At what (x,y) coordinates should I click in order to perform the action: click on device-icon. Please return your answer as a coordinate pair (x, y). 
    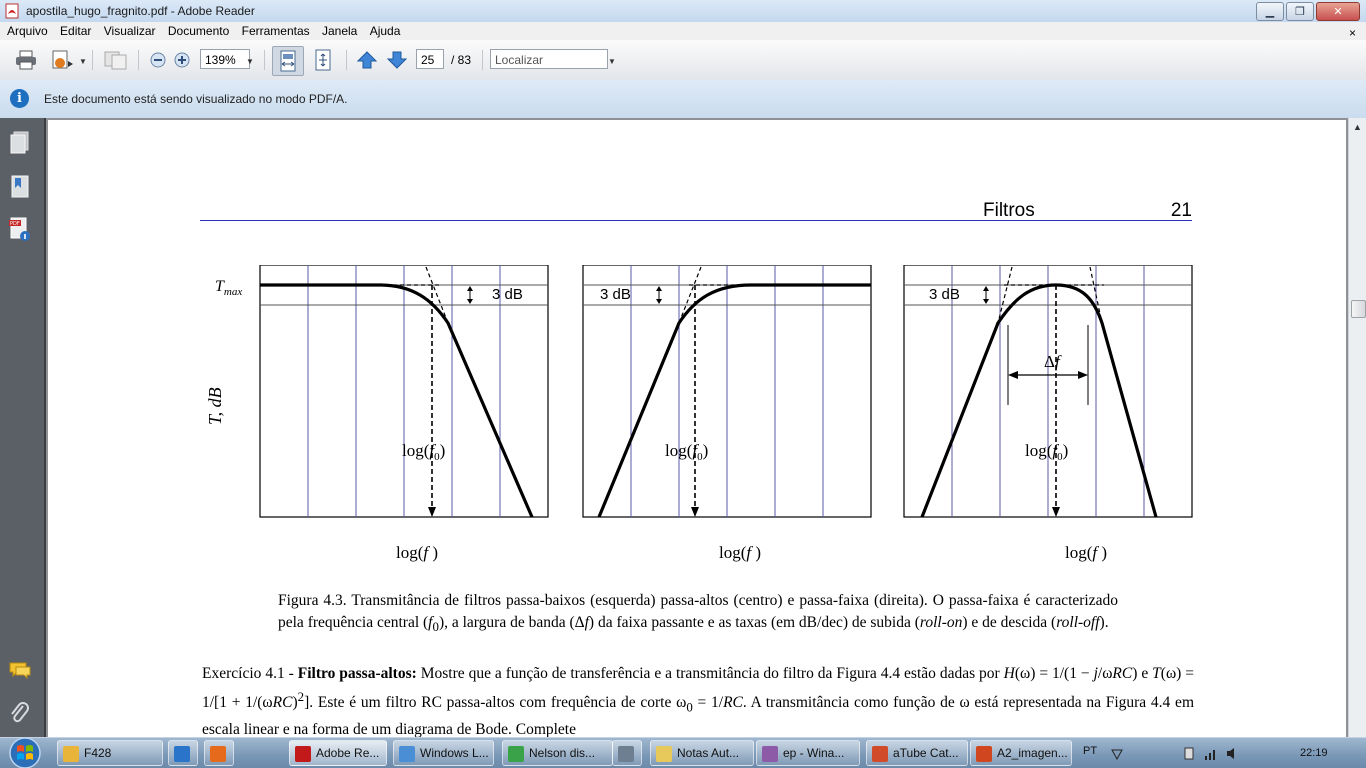
    Looking at the image, I should click on (1189, 753).